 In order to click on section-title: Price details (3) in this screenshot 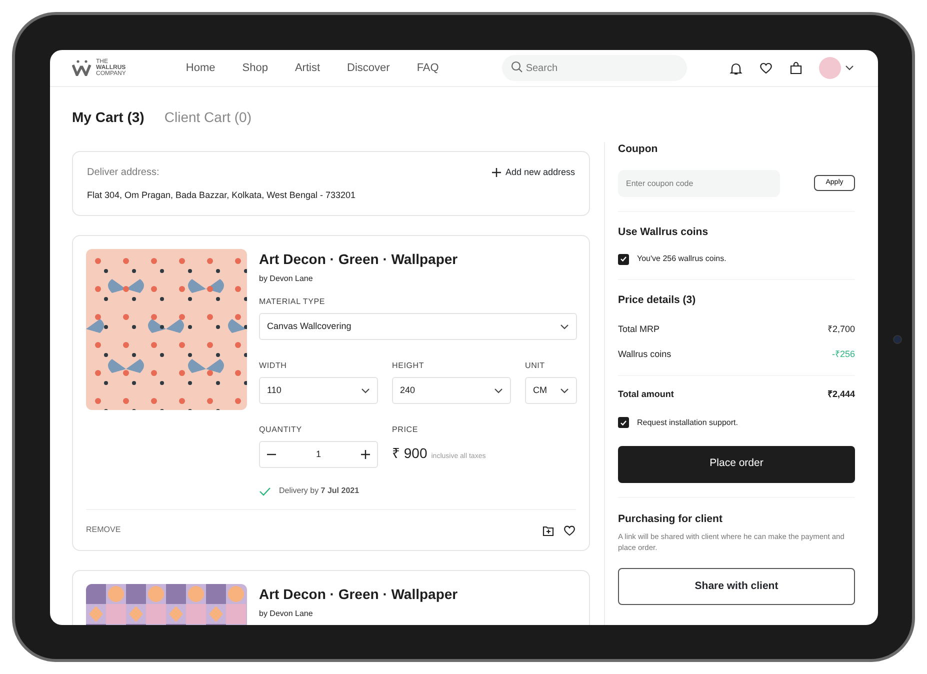, I will do `click(657, 300)`.